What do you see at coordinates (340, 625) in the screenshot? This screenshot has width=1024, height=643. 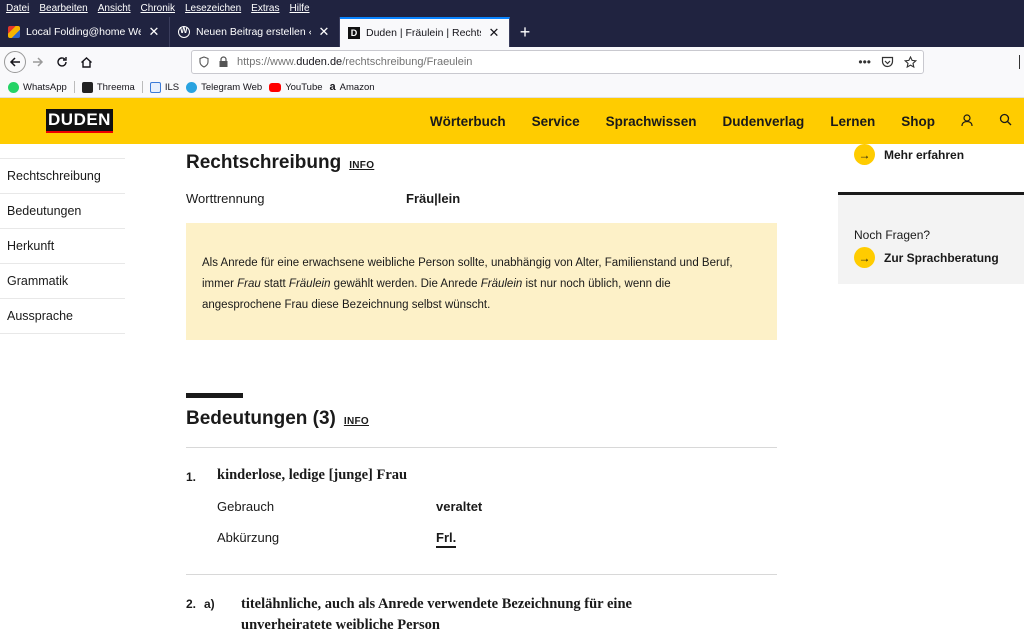 I see `definition-line: unverheiratete weibliche Person` at bounding box center [340, 625].